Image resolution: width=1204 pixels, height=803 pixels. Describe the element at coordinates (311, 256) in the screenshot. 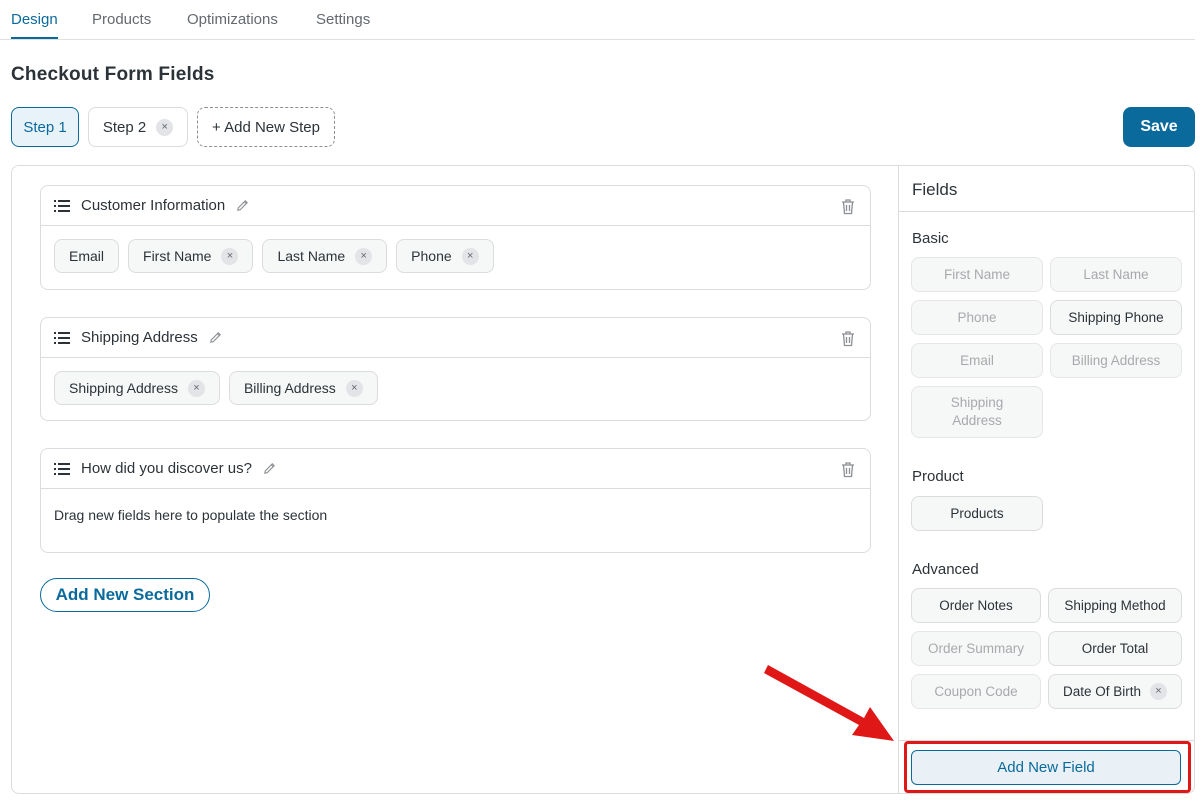

I see `chip-label: Last Name` at that location.